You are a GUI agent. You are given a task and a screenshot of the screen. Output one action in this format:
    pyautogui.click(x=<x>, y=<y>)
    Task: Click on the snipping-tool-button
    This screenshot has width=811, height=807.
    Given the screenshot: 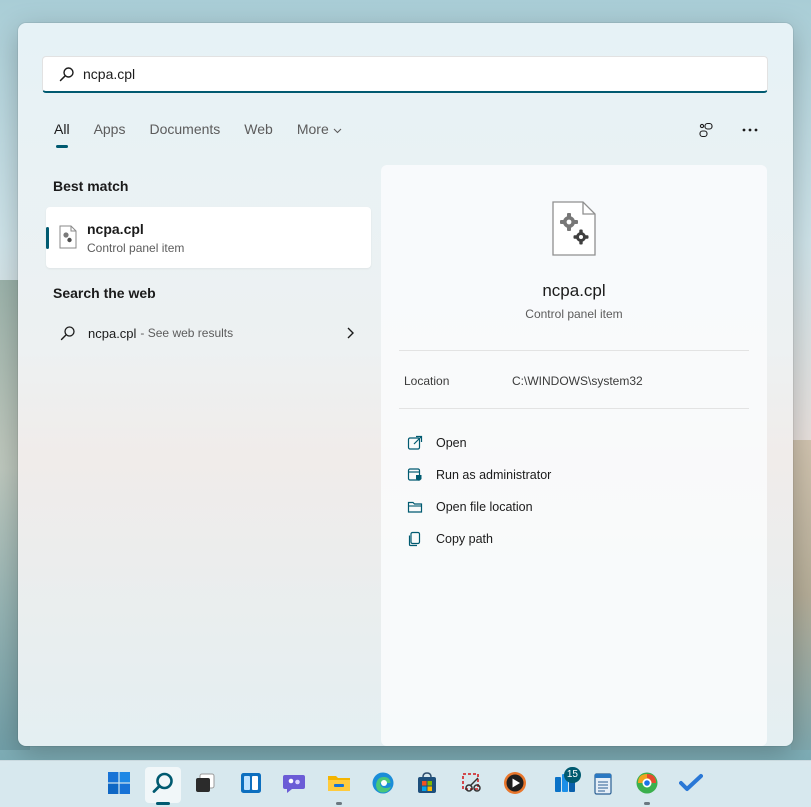 What is the action you would take?
    pyautogui.click(x=472, y=785)
    